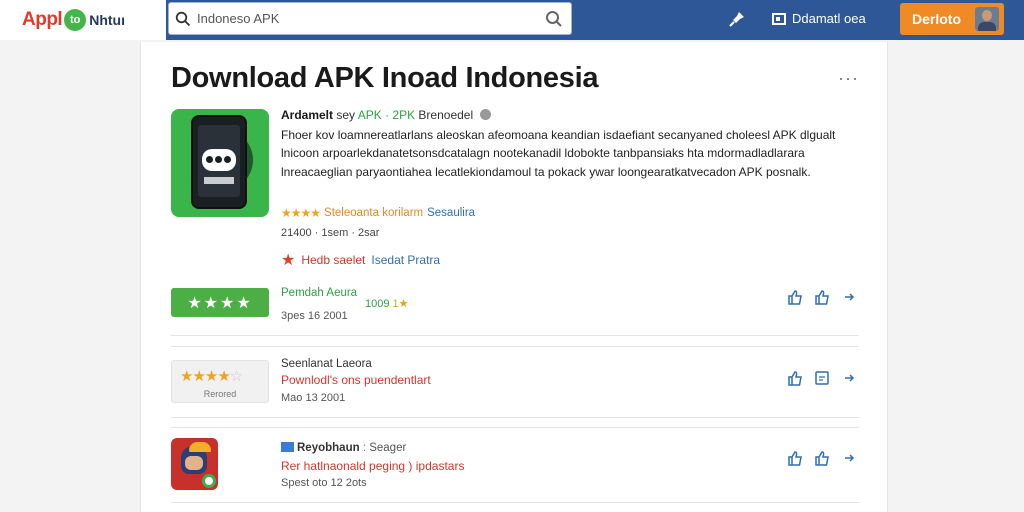  Describe the element at coordinates (356, 380) in the screenshot. I see `list-item-subtitle: Pownlodl's ons puendentlart` at that location.